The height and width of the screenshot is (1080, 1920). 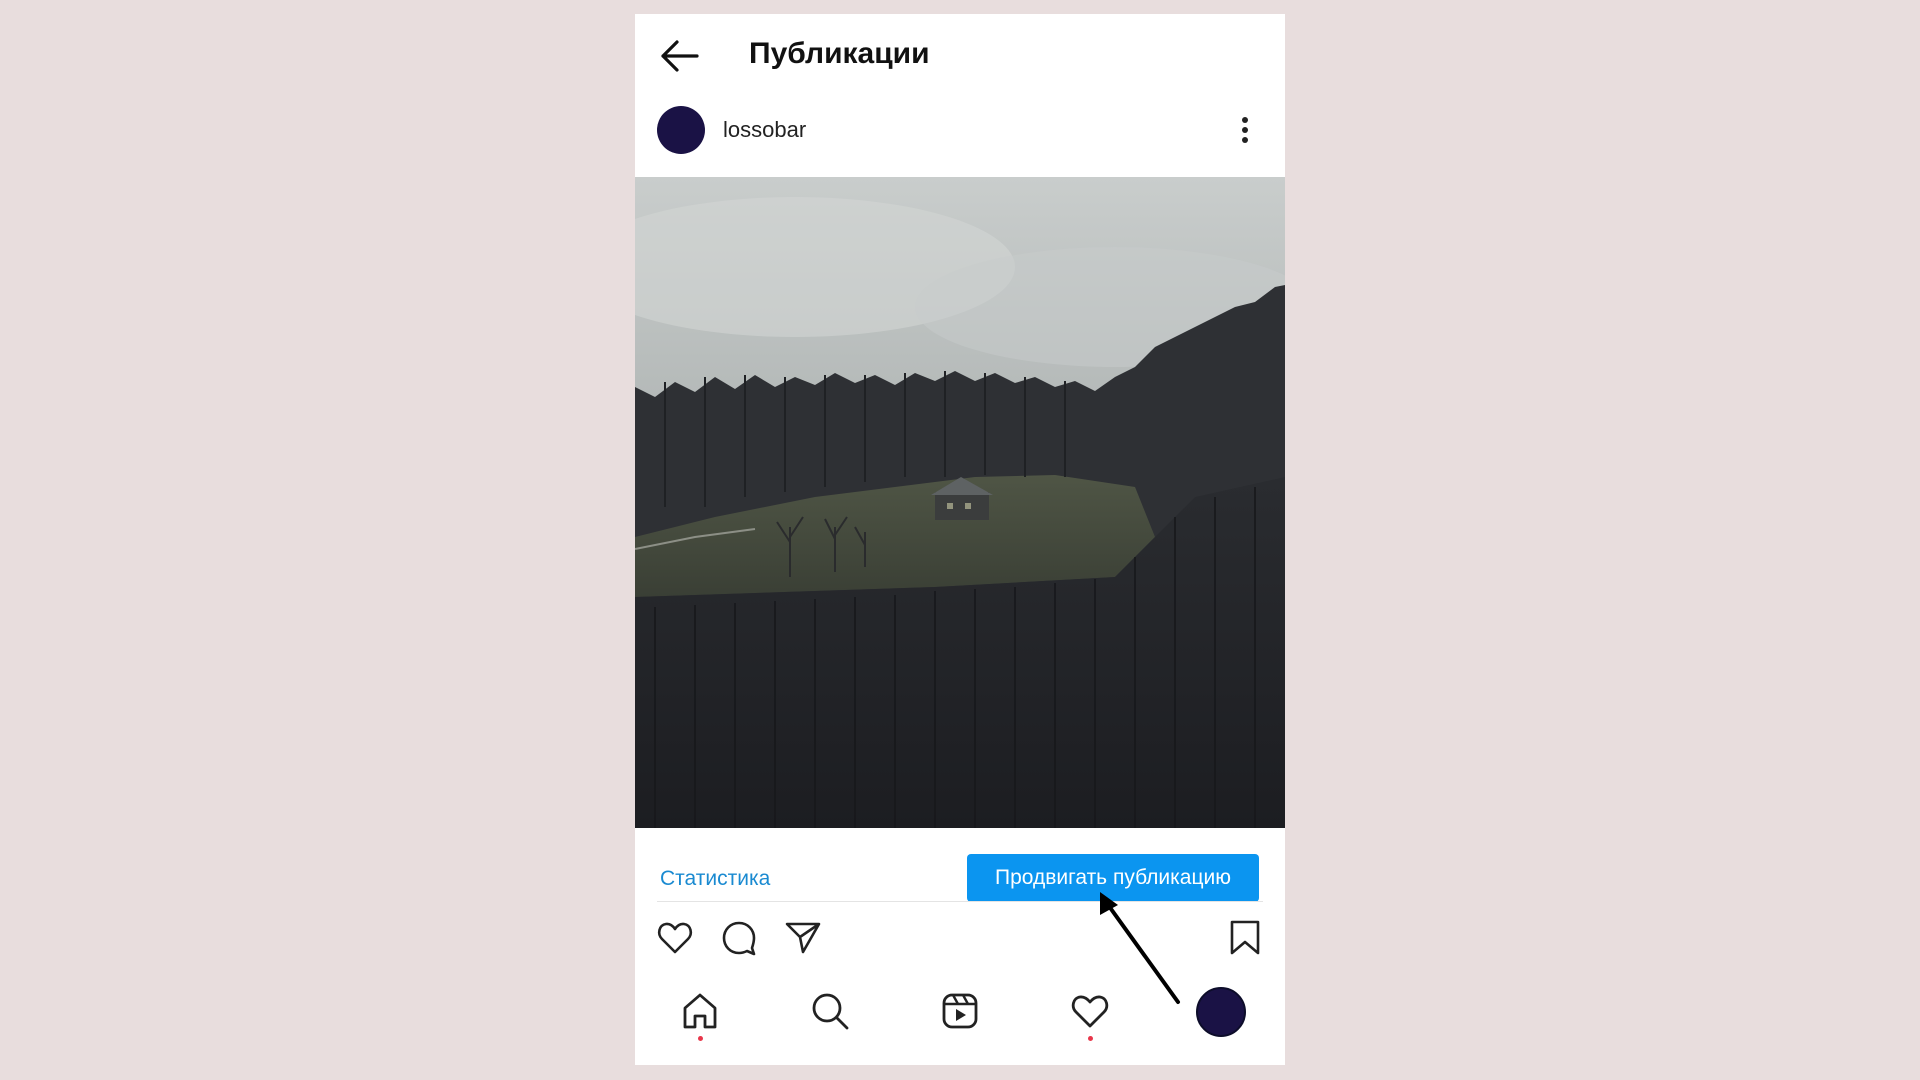 I want to click on search-icon, so click(x=830, y=1011).